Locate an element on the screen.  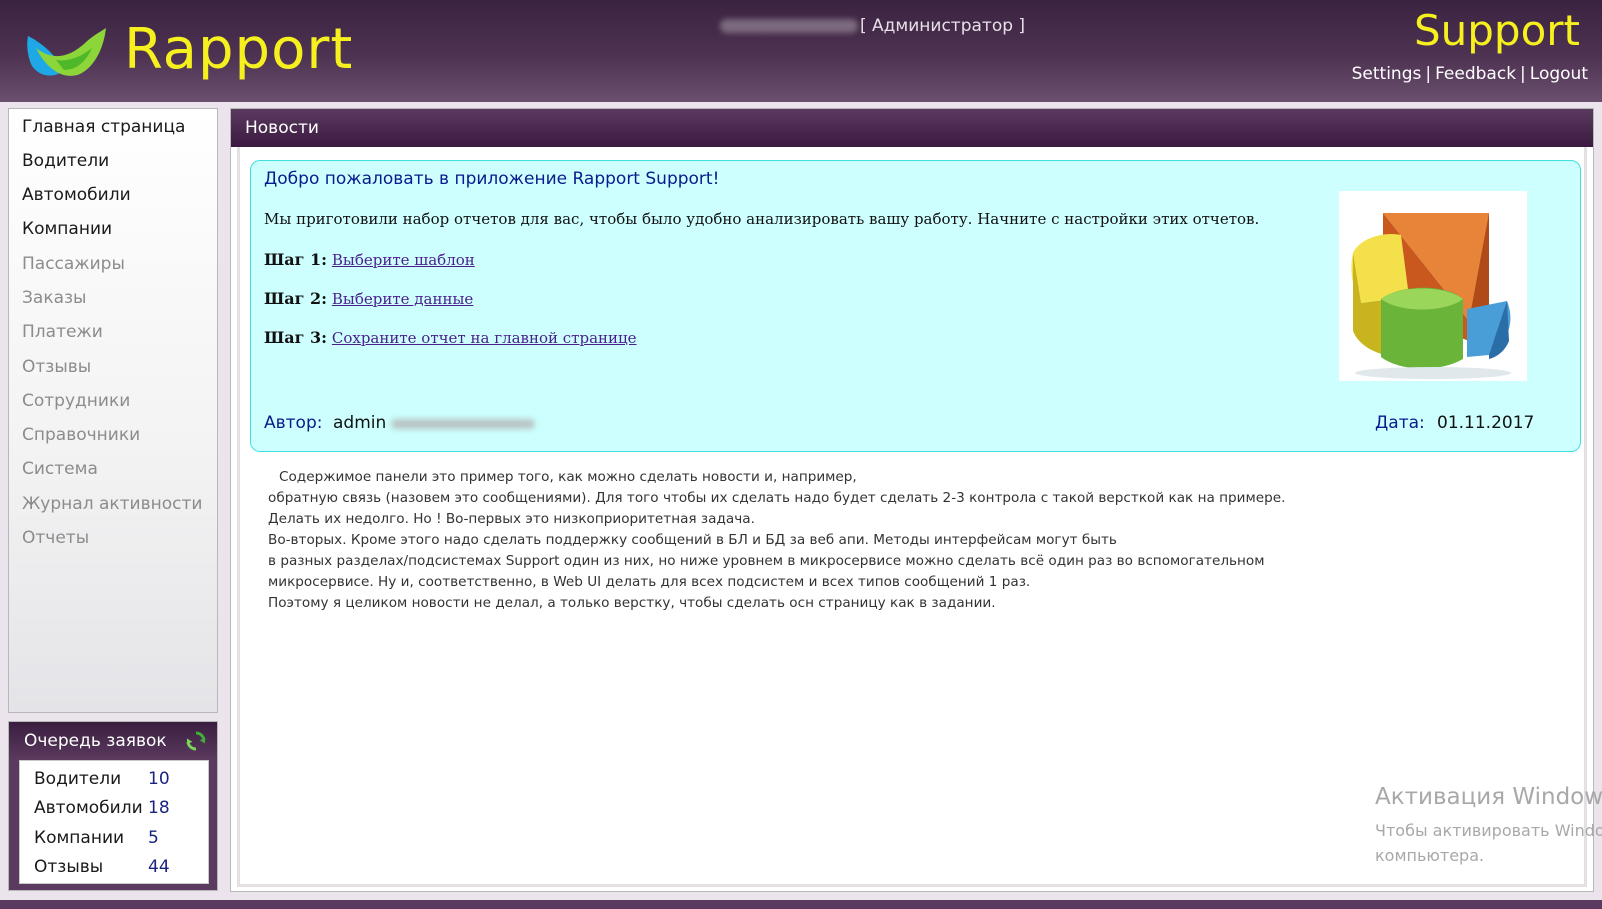
brand-title: Support is located at coordinates (1496, 30).